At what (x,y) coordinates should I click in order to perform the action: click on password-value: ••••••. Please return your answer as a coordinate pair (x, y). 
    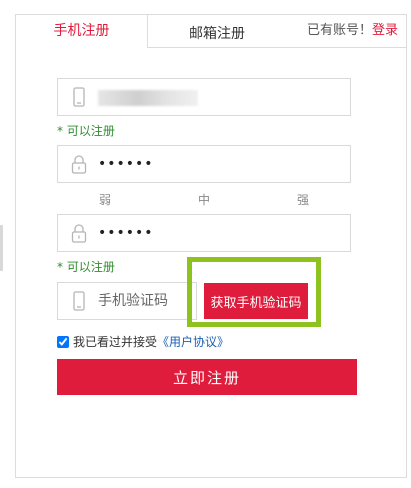
    Looking at the image, I should click on (126, 164).